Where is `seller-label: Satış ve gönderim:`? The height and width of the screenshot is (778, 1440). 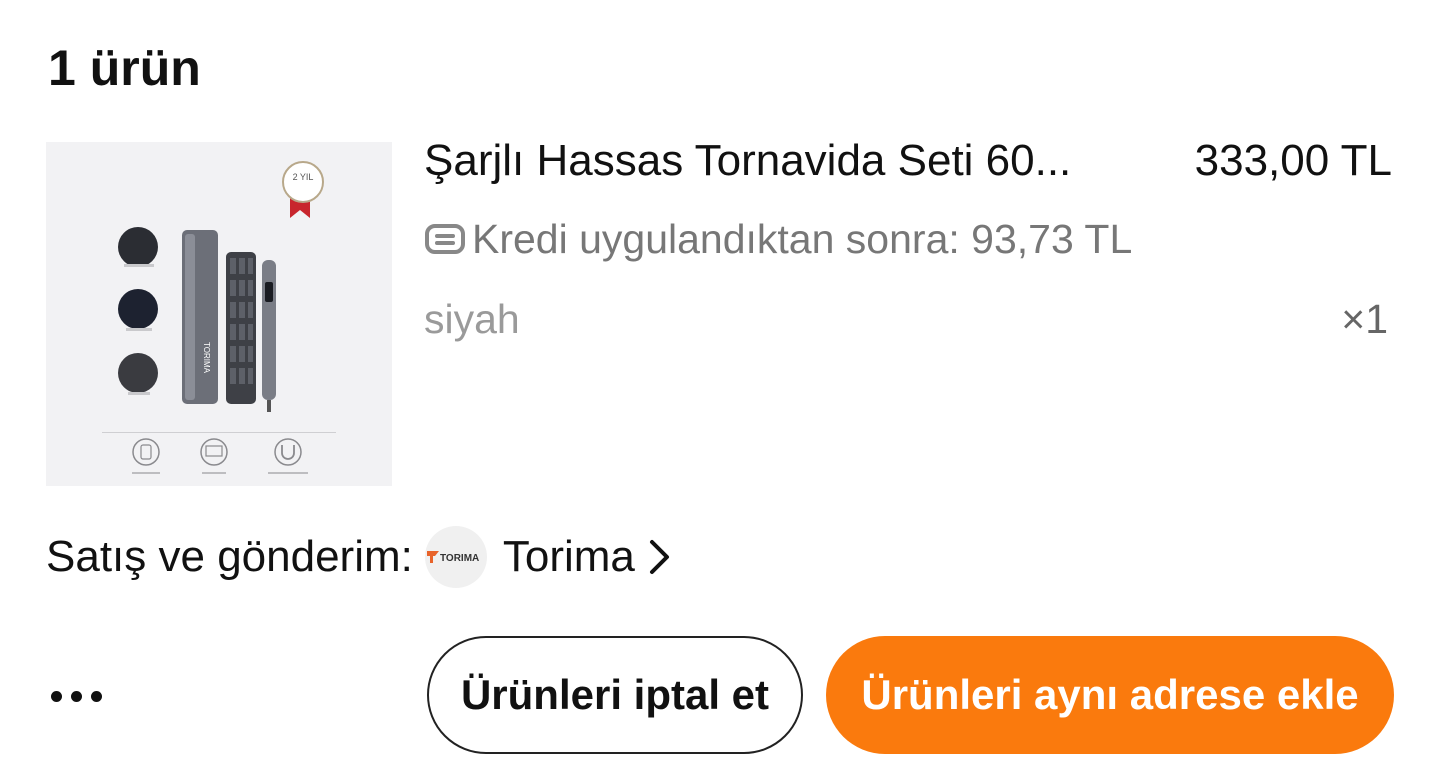 seller-label: Satış ve gönderim: is located at coordinates (229, 556).